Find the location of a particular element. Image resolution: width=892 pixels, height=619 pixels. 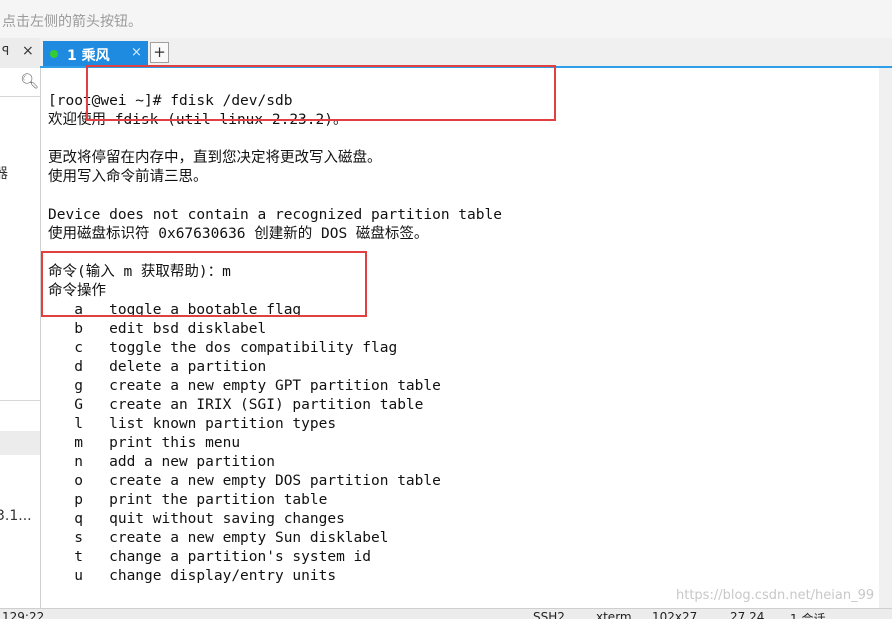

terminal-line: 更改将停留在内存中，直到您决定将更改写入磁盘。 is located at coordinates (215, 158).